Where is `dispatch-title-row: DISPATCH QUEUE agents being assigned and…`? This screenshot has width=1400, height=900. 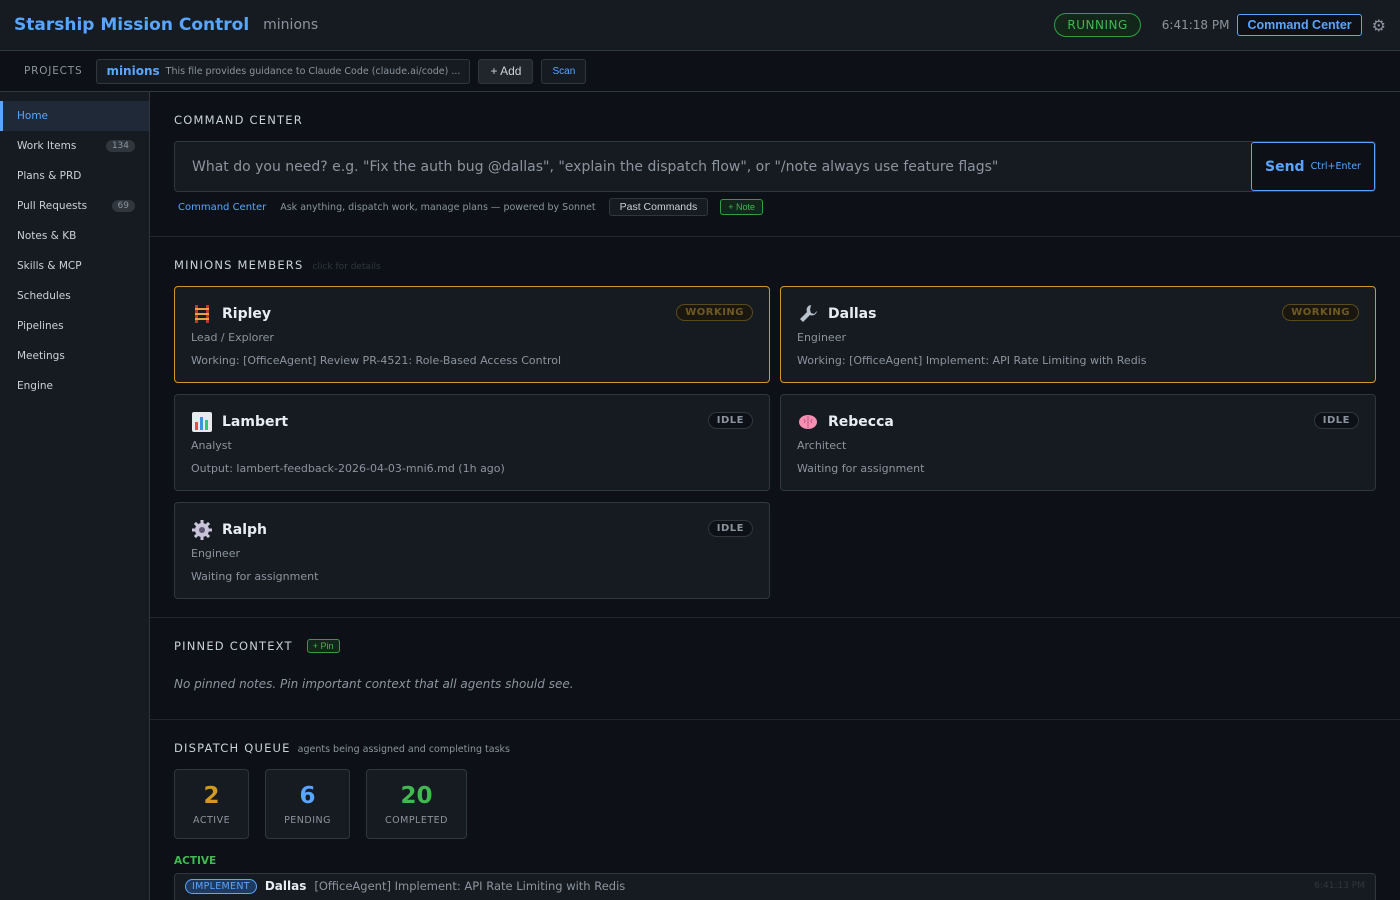
dispatch-title-row: DISPATCH QUEUE agents being assigned and… is located at coordinates (775, 748).